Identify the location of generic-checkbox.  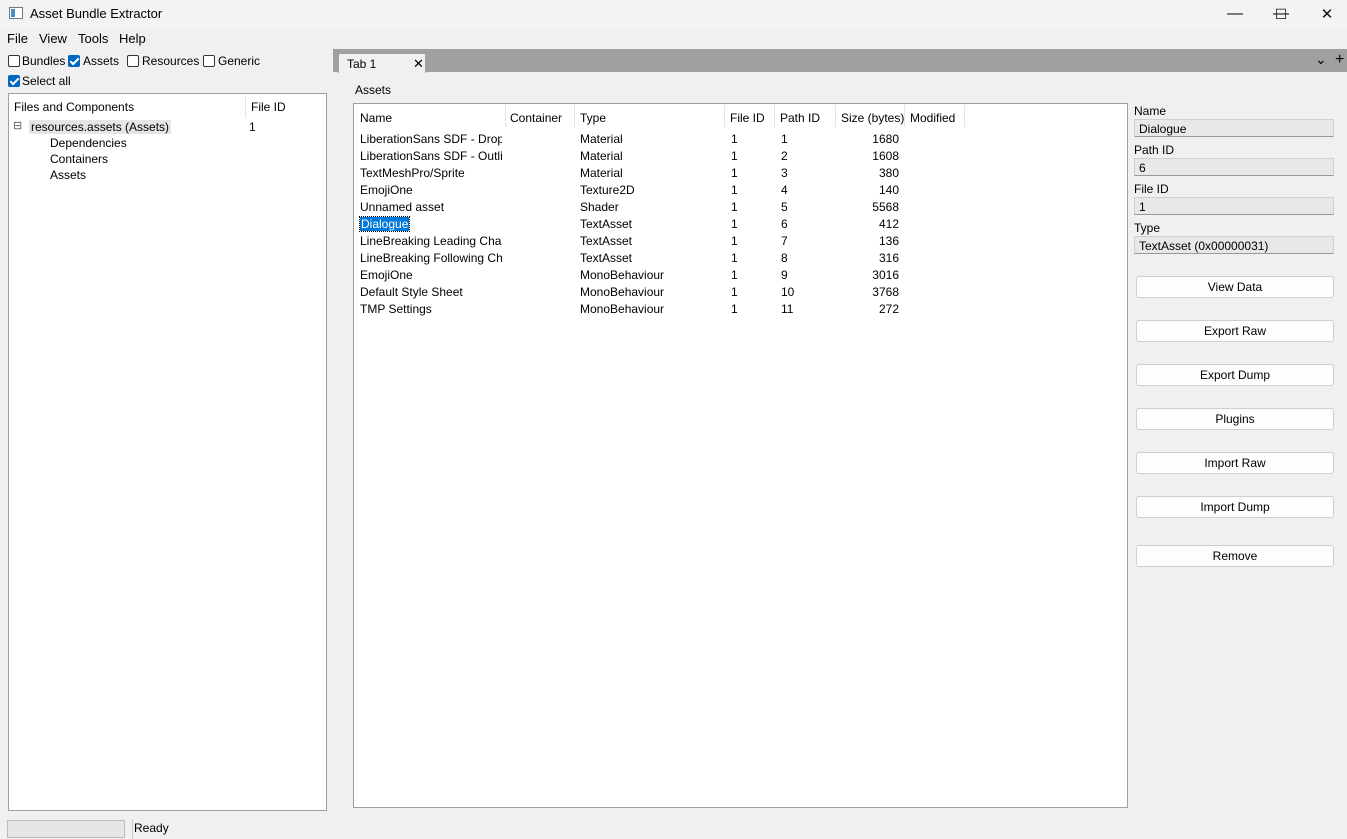
(209, 61).